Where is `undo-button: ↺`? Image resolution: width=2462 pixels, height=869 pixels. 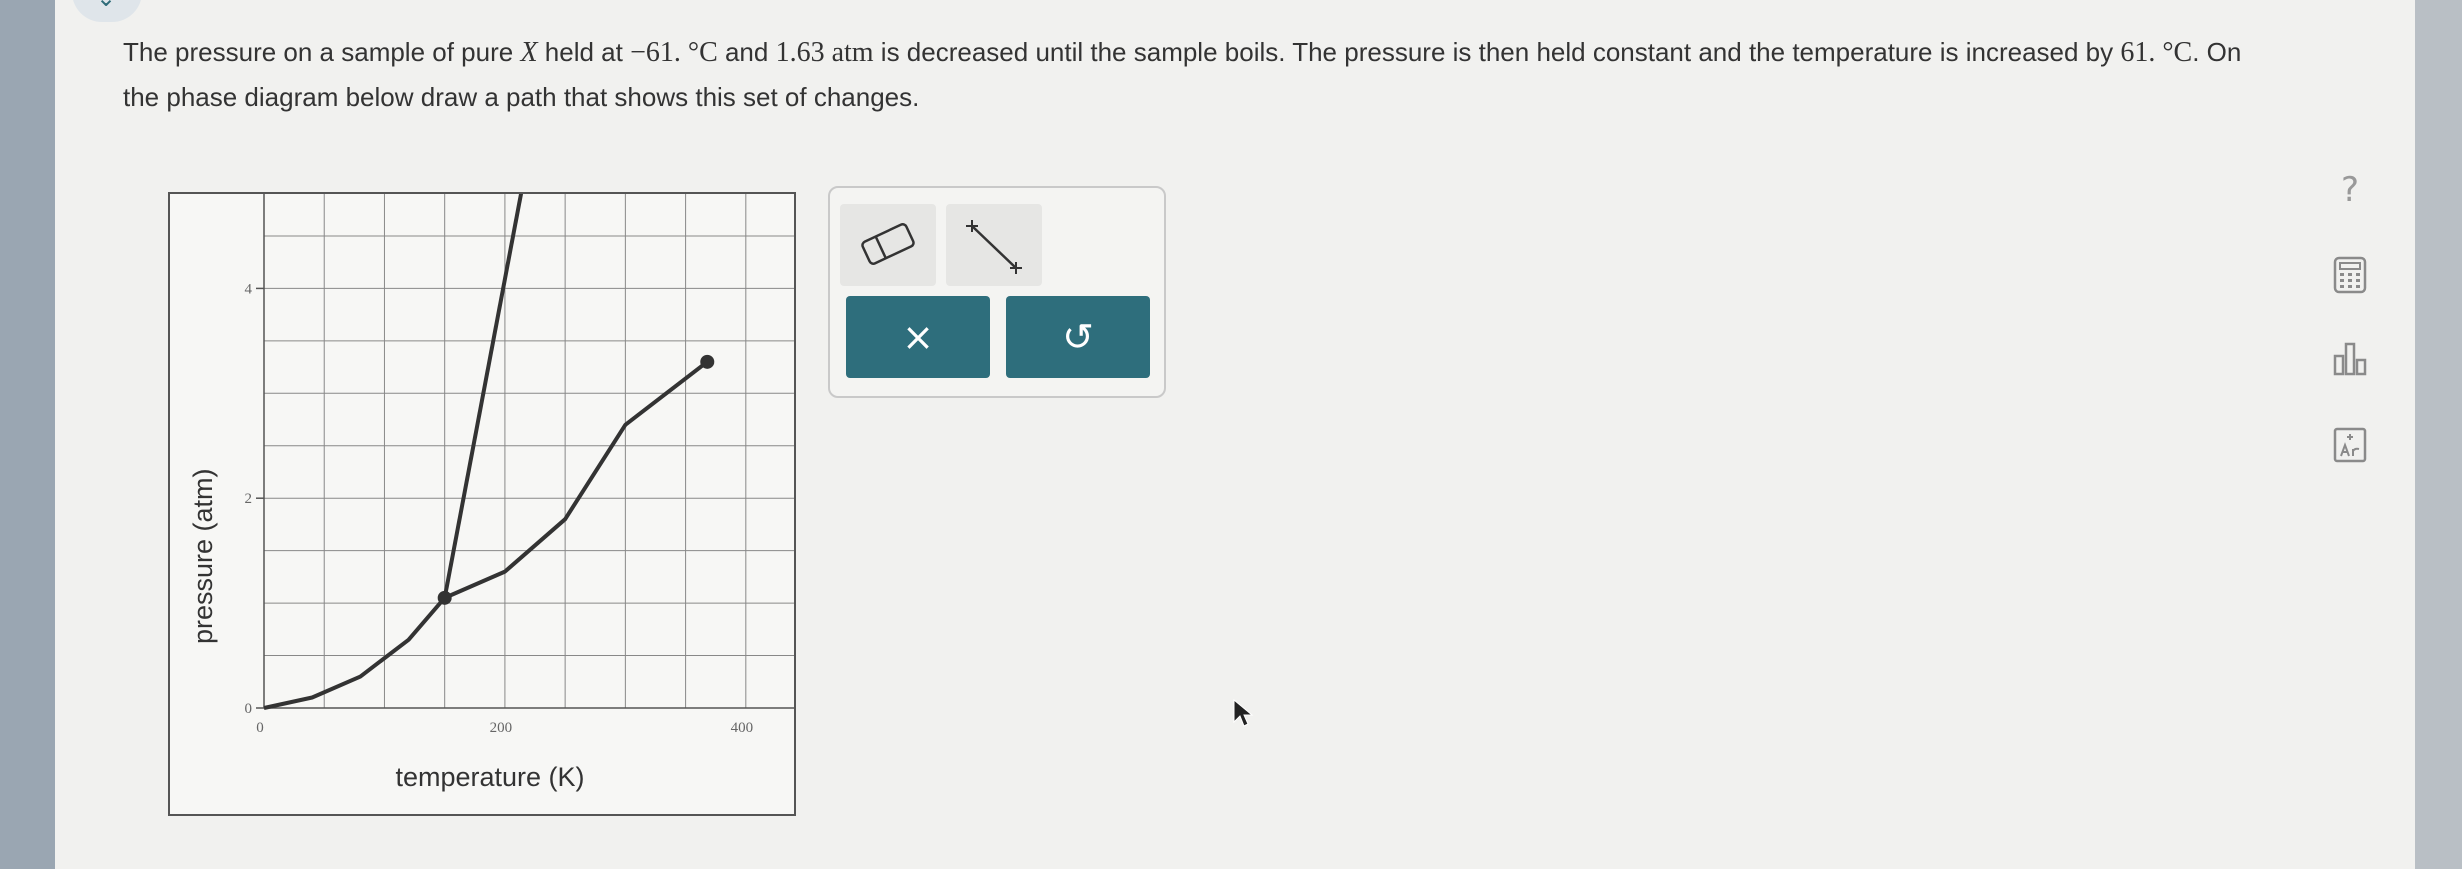
undo-button: ↺ is located at coordinates (1078, 337).